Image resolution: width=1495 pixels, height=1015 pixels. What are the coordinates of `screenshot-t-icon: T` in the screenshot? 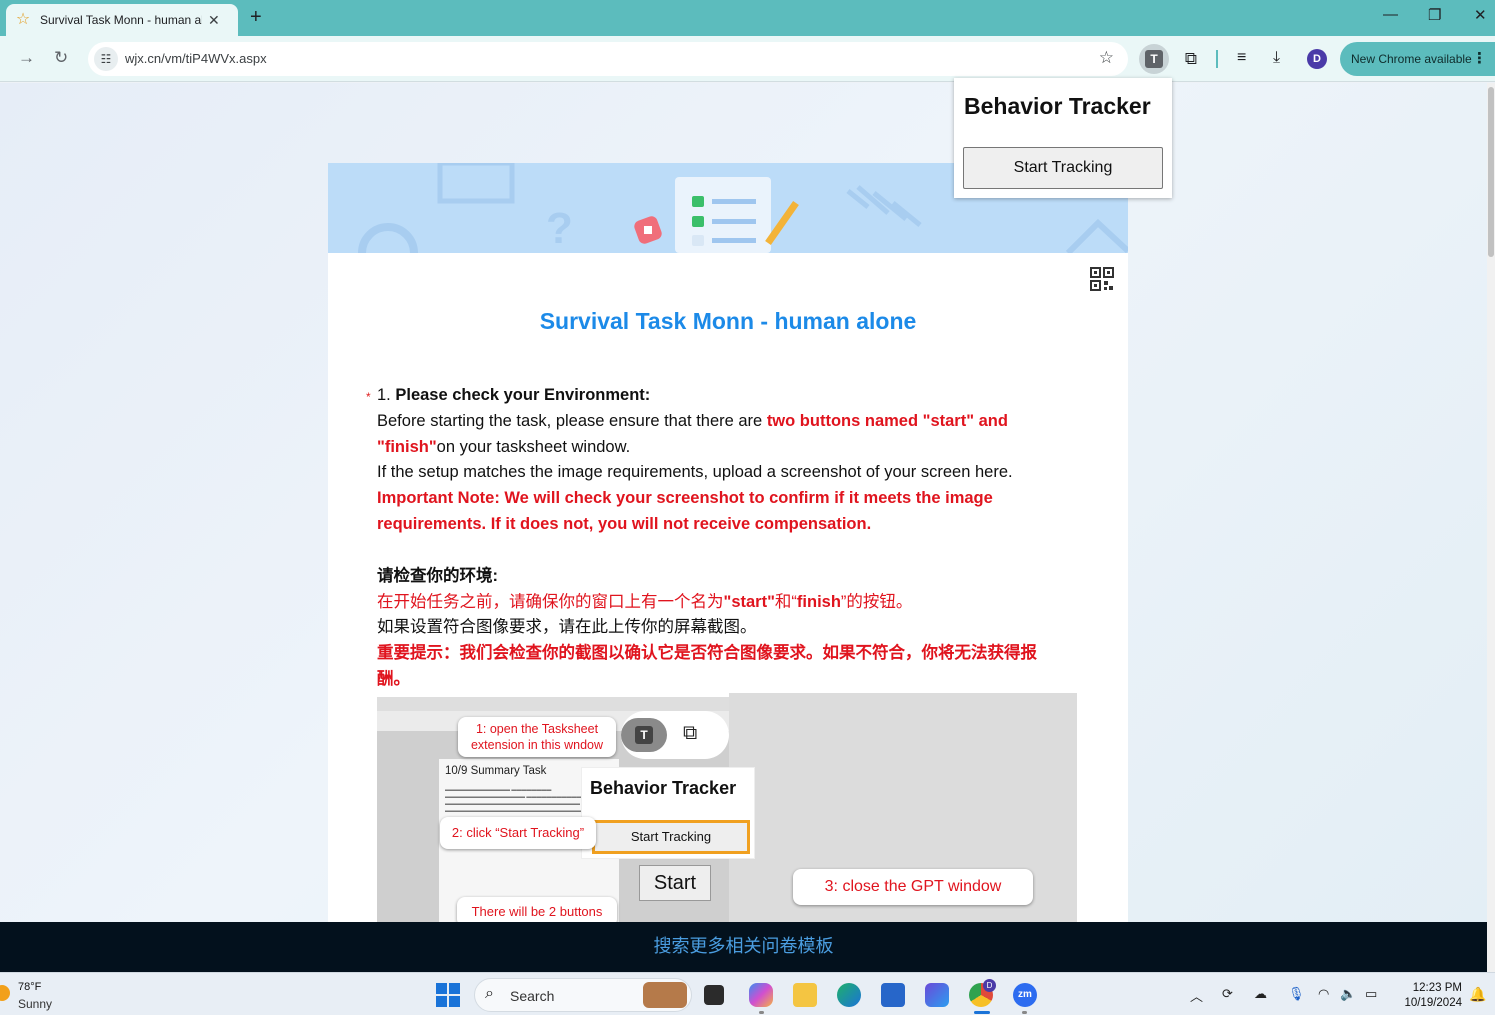 It's located at (644, 735).